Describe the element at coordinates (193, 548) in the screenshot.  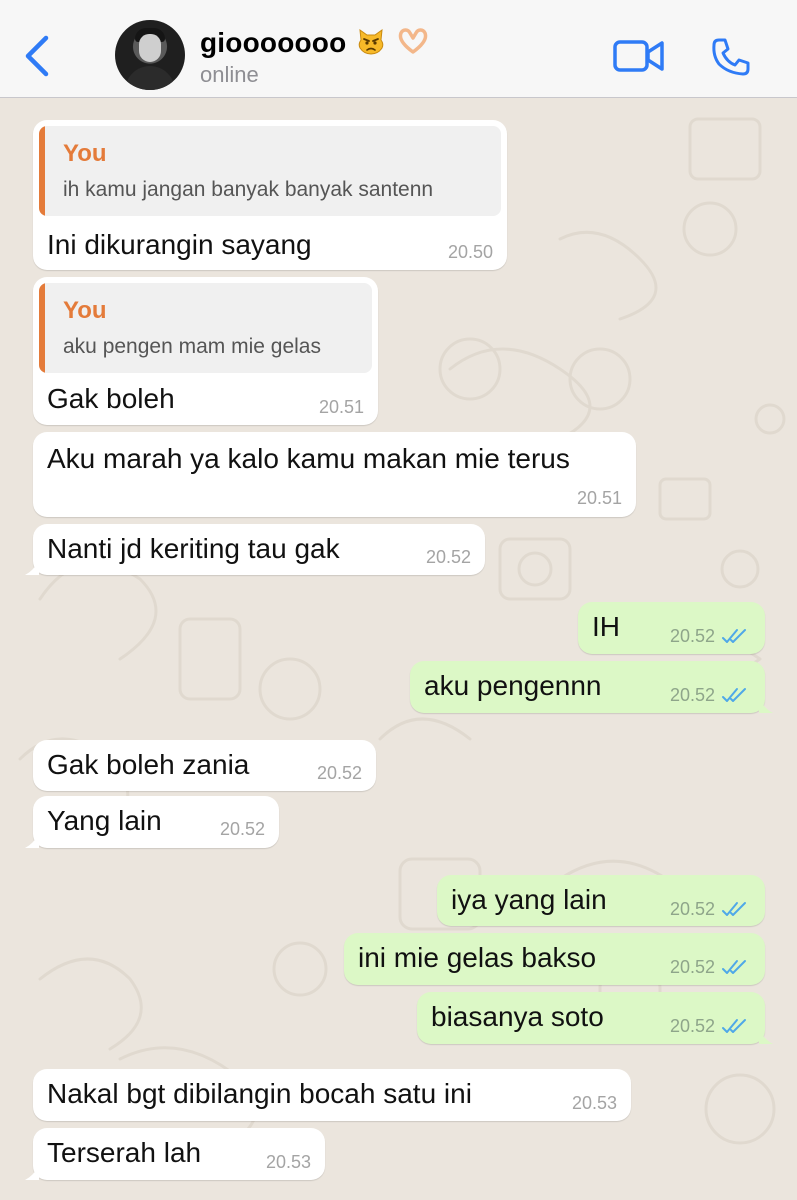
I see `message-text: Nanti jd keriting tau gak` at that location.